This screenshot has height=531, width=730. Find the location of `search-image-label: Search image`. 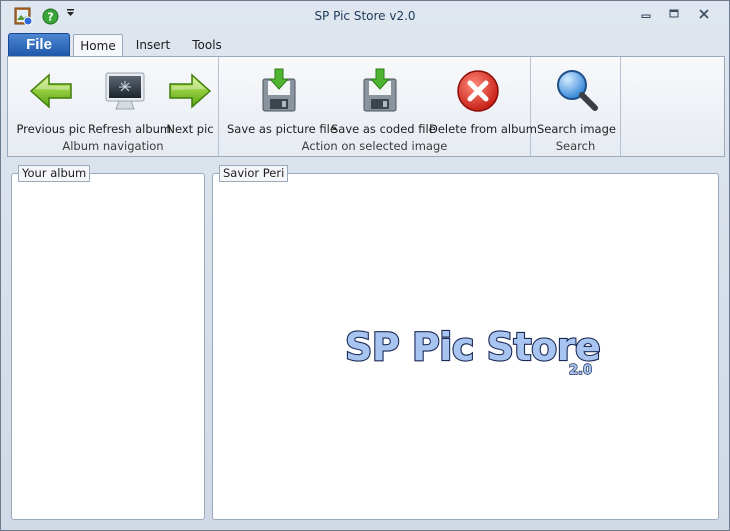

search-image-label: Search image is located at coordinates (576, 129).